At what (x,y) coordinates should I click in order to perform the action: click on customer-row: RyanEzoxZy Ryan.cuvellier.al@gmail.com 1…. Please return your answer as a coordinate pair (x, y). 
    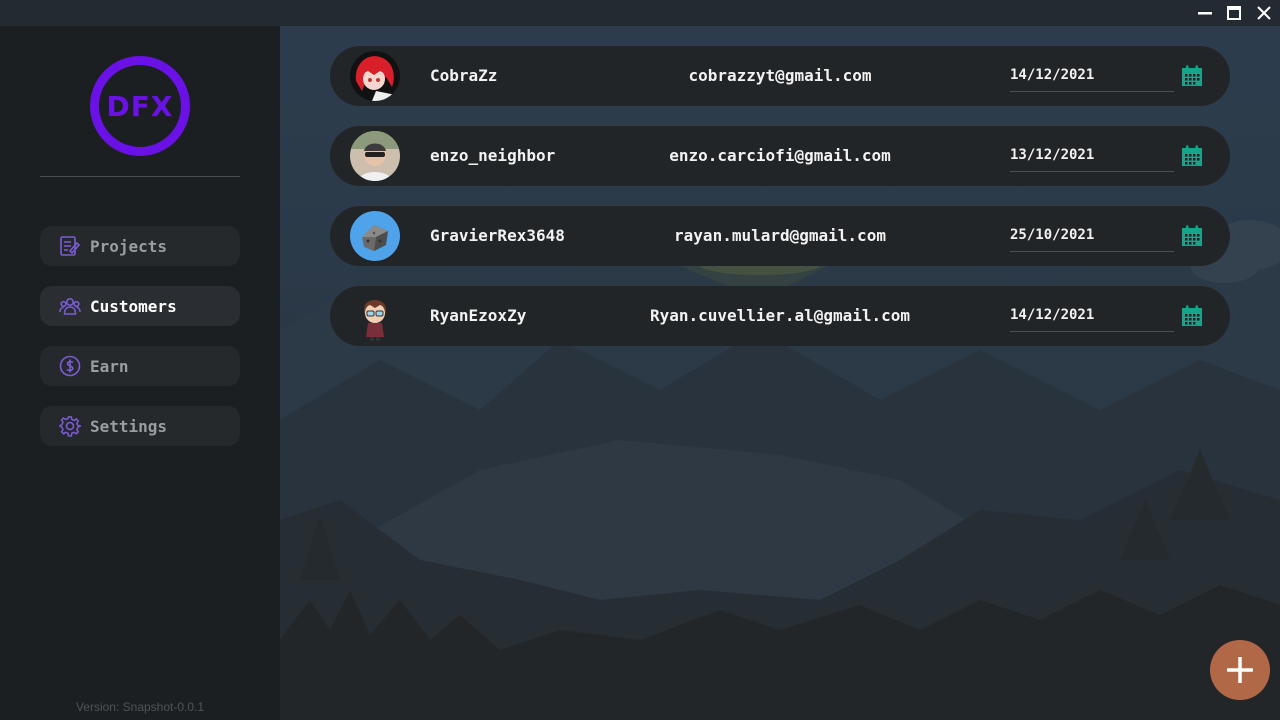
    Looking at the image, I should click on (780, 316).